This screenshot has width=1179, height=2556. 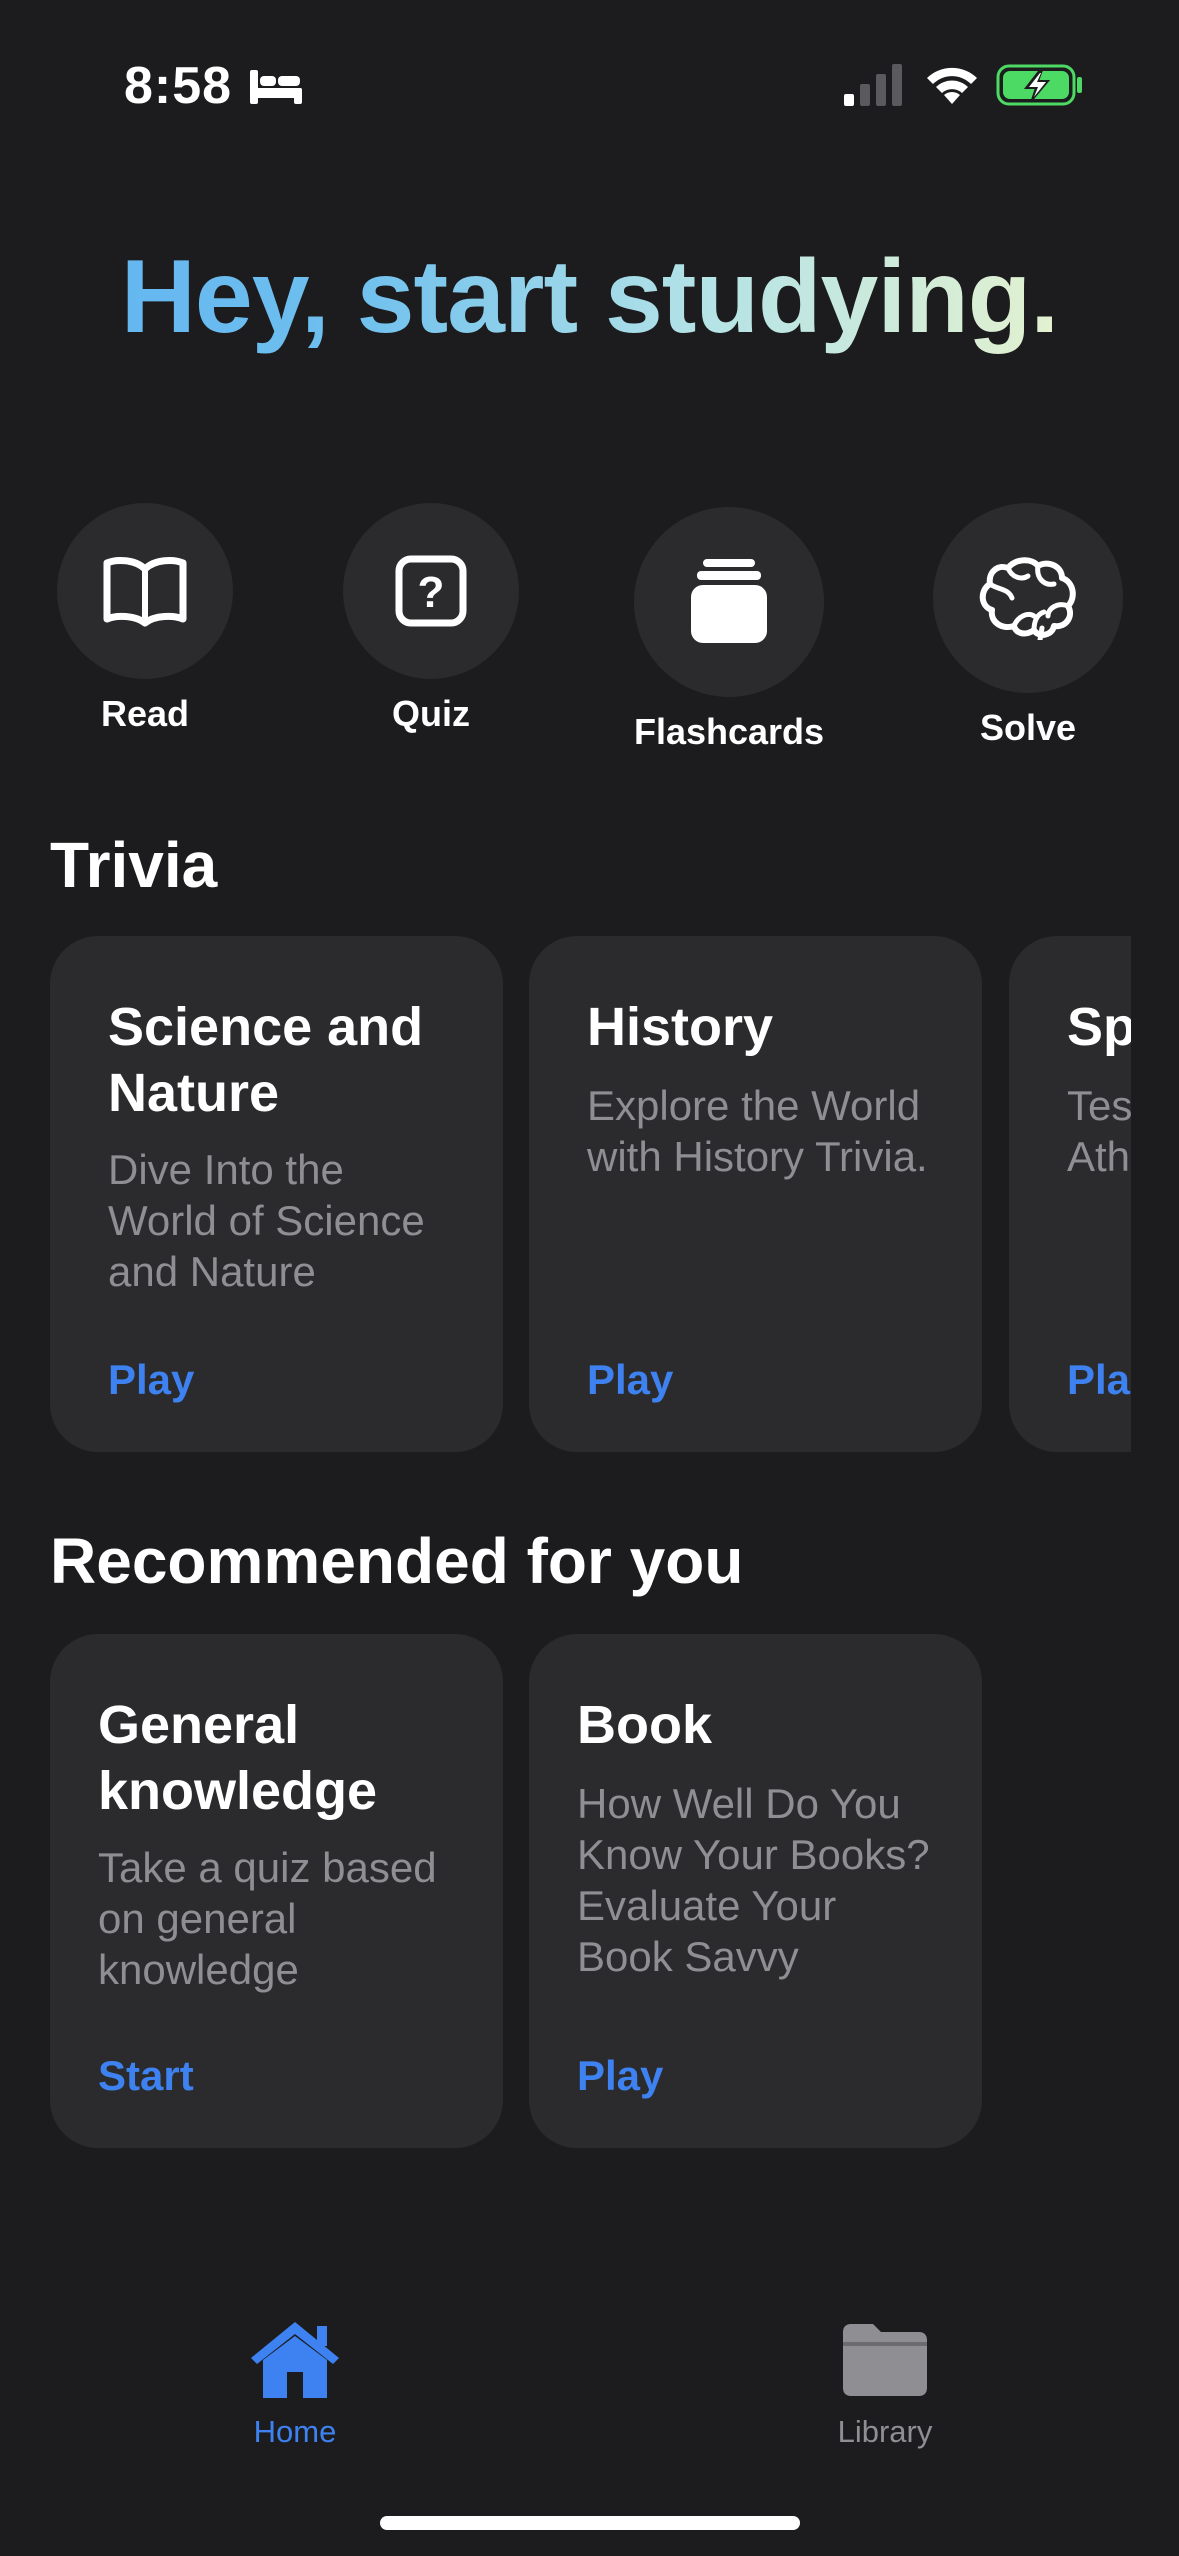 I want to click on quiz-action-circle: ?, so click(x=431, y=591).